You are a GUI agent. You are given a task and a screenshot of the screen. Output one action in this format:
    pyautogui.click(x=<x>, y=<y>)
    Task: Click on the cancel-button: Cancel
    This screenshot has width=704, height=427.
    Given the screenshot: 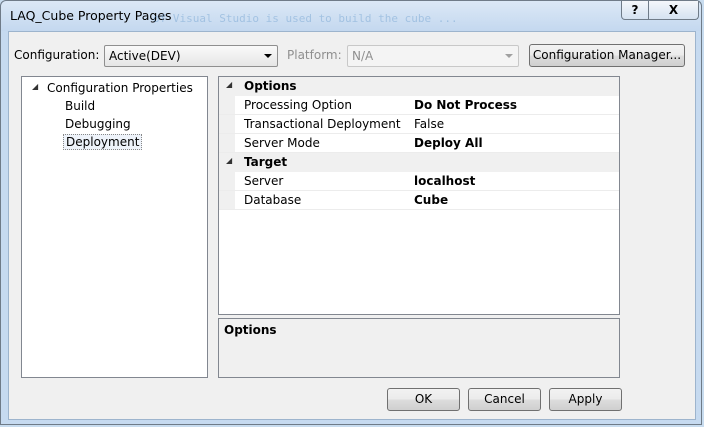 What is the action you would take?
    pyautogui.click(x=504, y=399)
    